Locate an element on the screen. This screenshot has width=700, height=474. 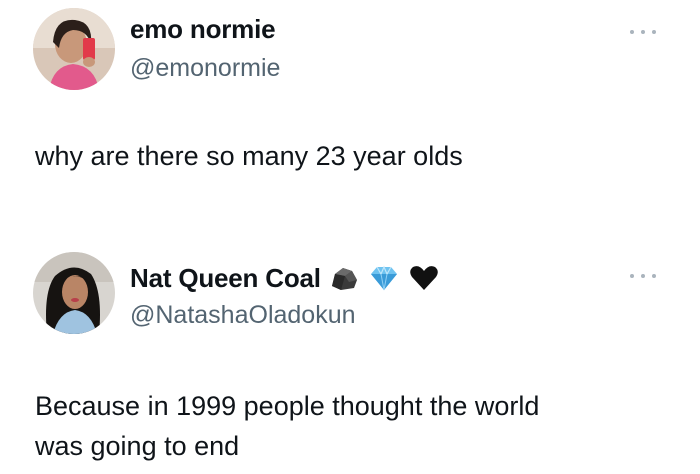
black-heart-icon is located at coordinates (424, 278).